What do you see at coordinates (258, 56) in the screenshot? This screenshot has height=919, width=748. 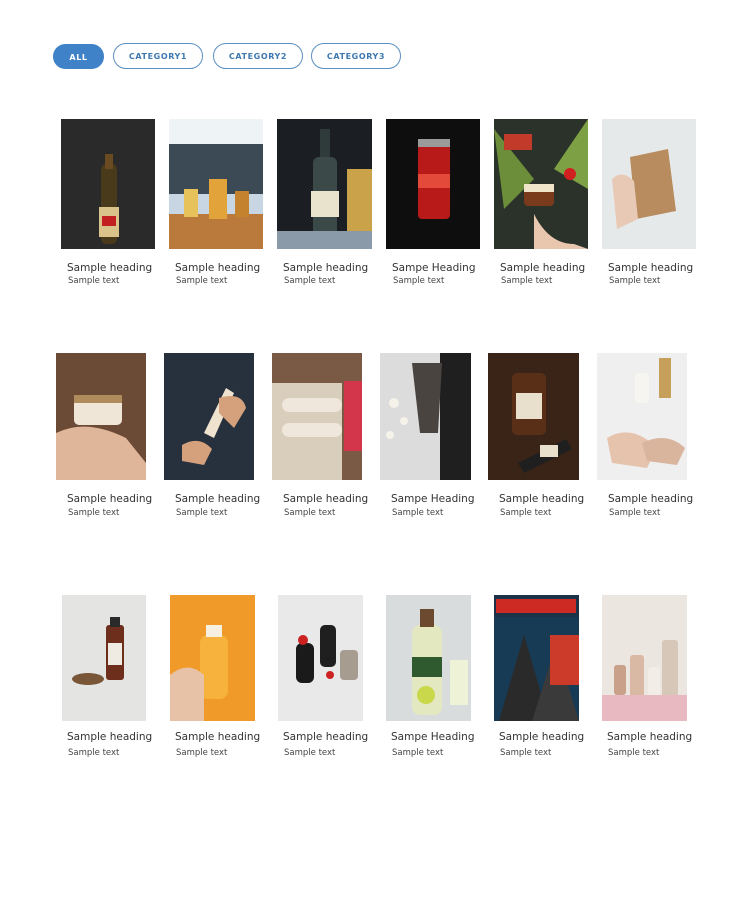 I see `filter-category2-button: CATEGORY2` at bounding box center [258, 56].